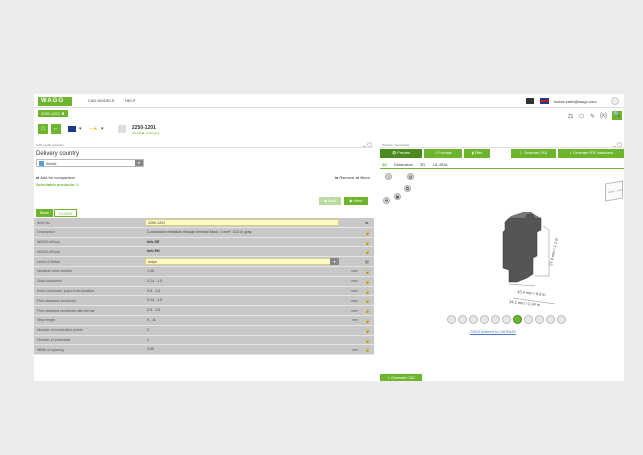 Image resolution: width=643 pixels, height=455 pixels. Describe the element at coordinates (50, 349) in the screenshot. I see `attribute-label: Width of spacing` at that location.